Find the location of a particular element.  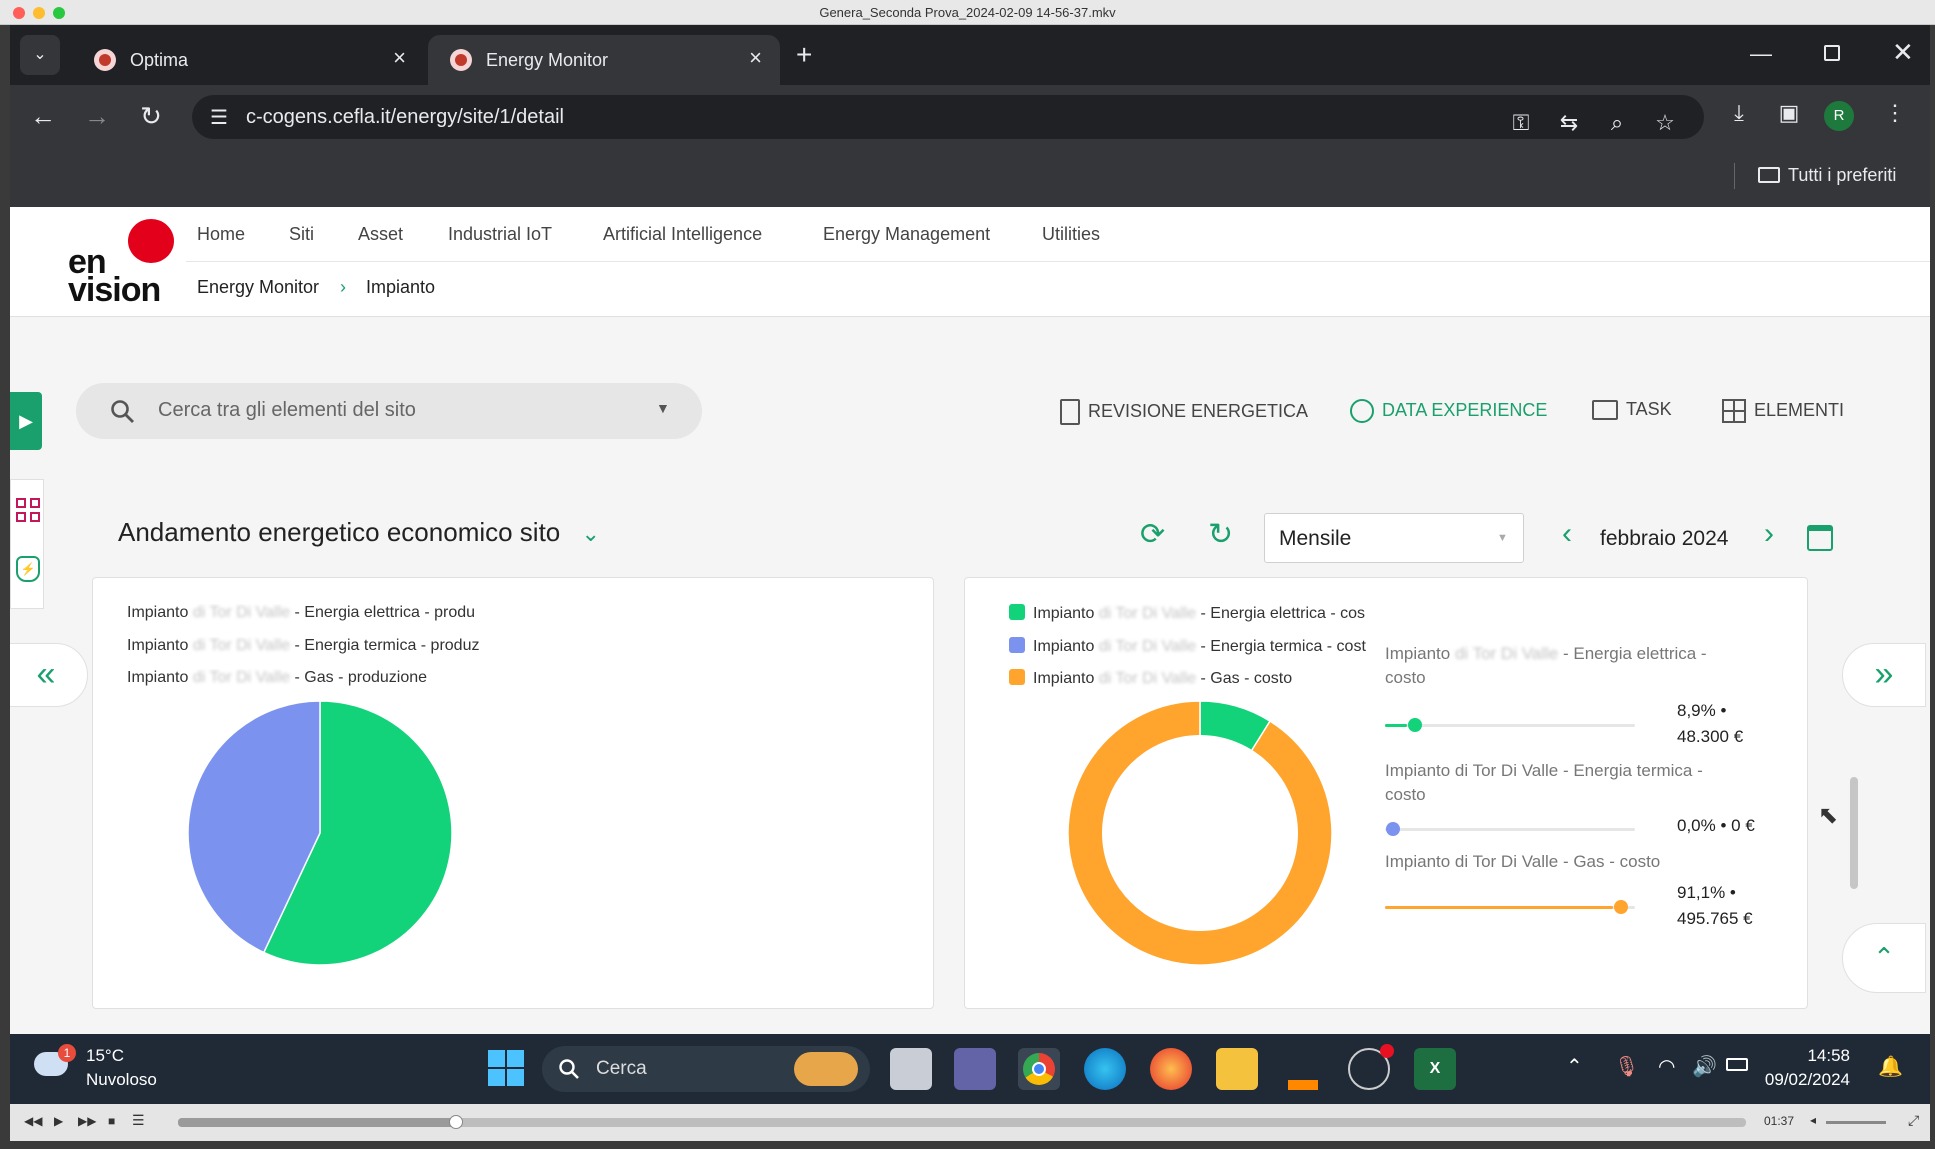

caret-down-icon: ▼ is located at coordinates (663, 408).